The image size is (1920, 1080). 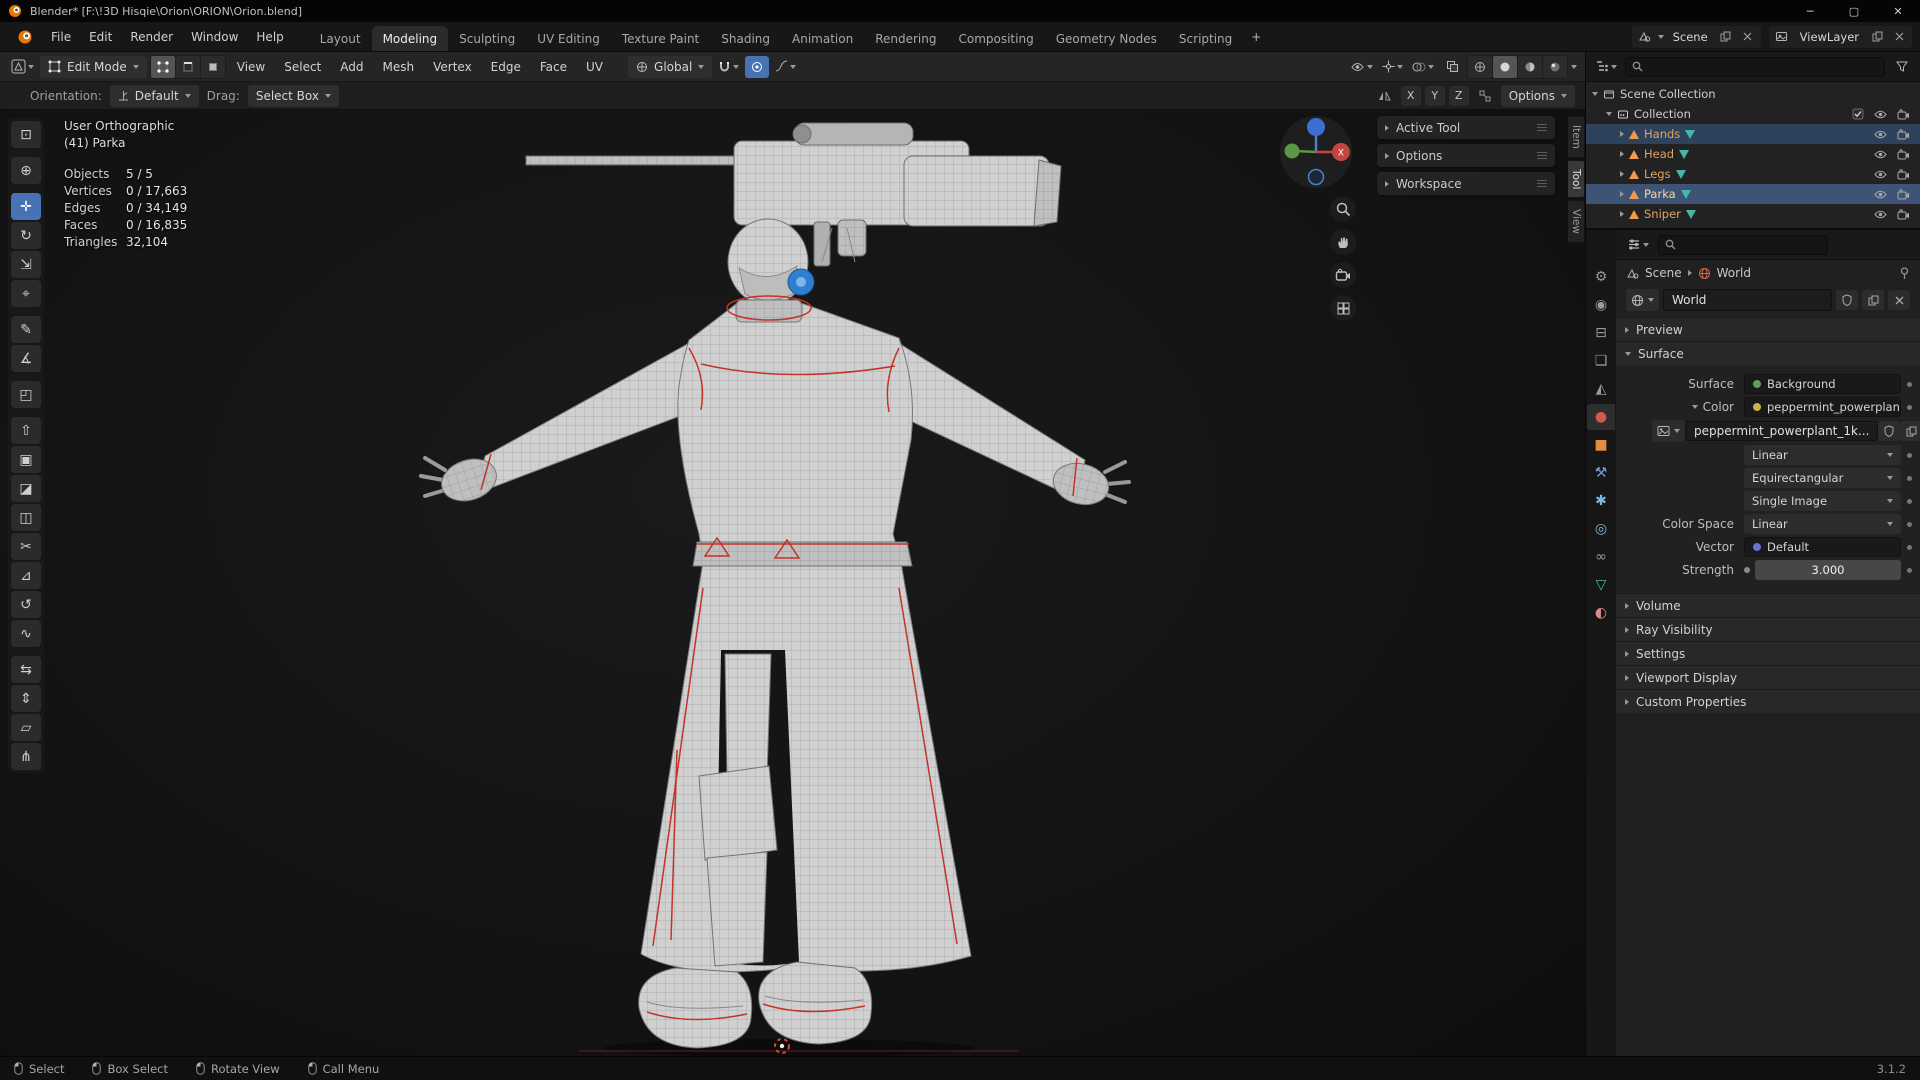 What do you see at coordinates (26, 727) in the screenshot?
I see `tool-button: ▱` at bounding box center [26, 727].